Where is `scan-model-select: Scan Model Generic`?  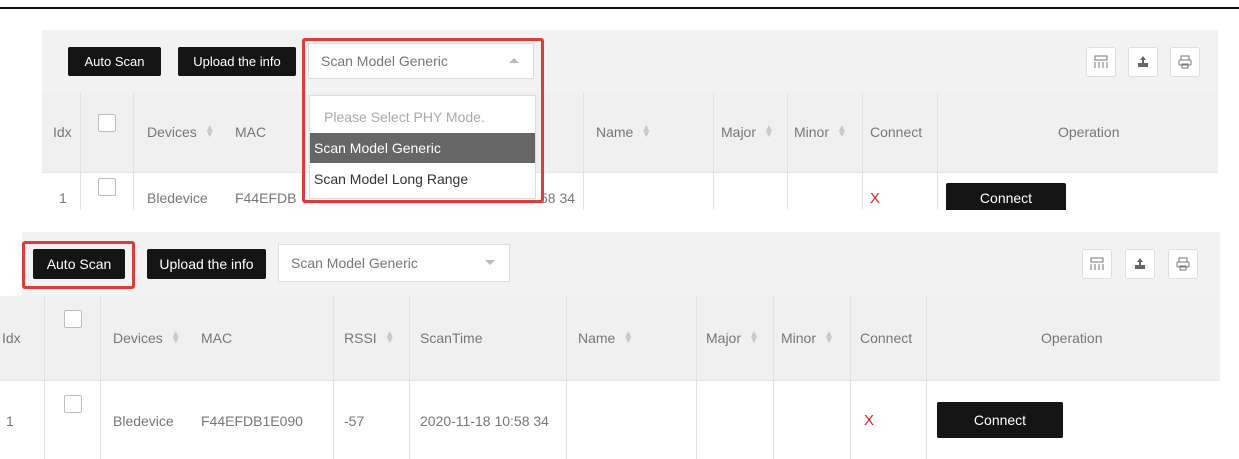
scan-model-select: Scan Model Generic is located at coordinates (394, 263).